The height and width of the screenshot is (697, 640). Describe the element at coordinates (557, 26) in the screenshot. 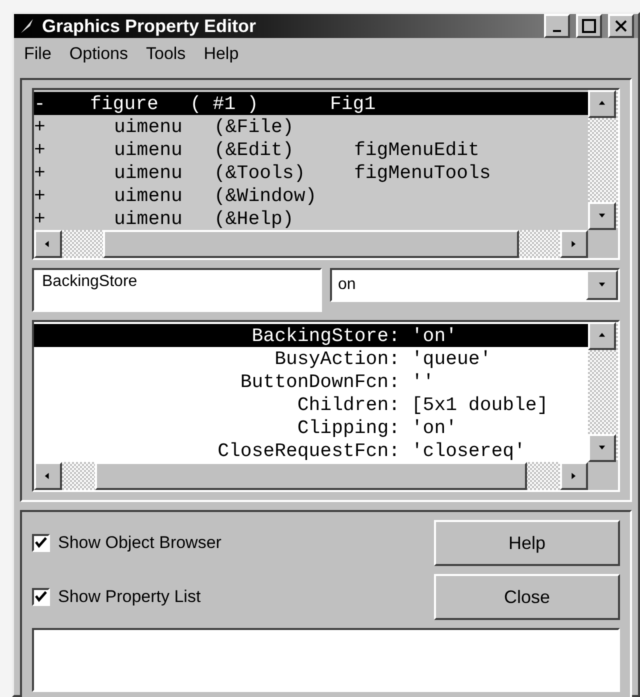

I see `minimize-button` at that location.